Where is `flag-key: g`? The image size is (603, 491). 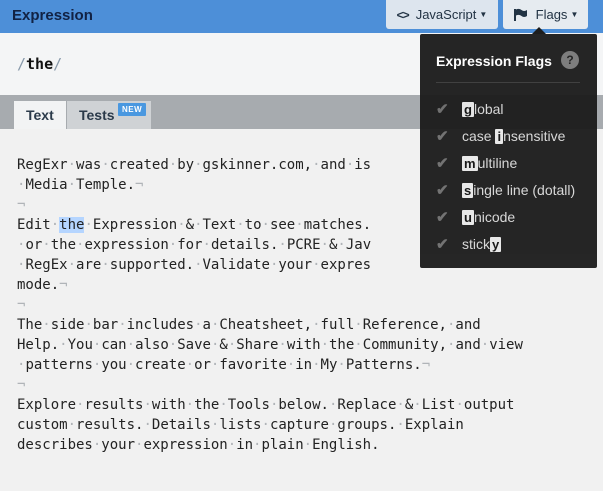
flag-key: g is located at coordinates (468, 109).